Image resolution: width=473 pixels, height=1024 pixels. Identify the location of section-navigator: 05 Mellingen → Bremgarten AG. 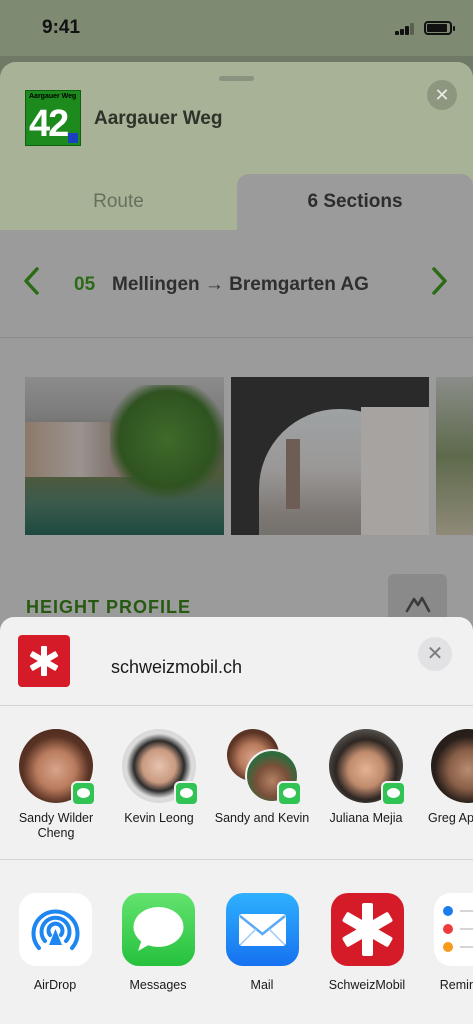
(236, 284).